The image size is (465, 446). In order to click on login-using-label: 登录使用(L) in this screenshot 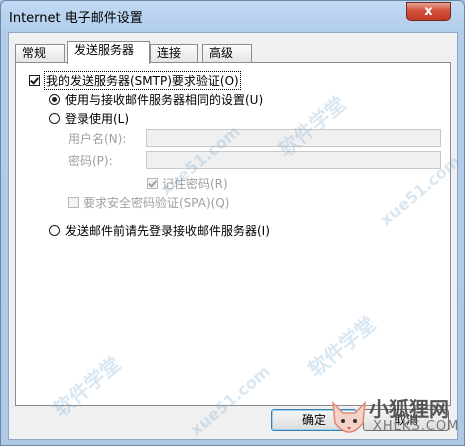, I will do `click(97, 119)`.